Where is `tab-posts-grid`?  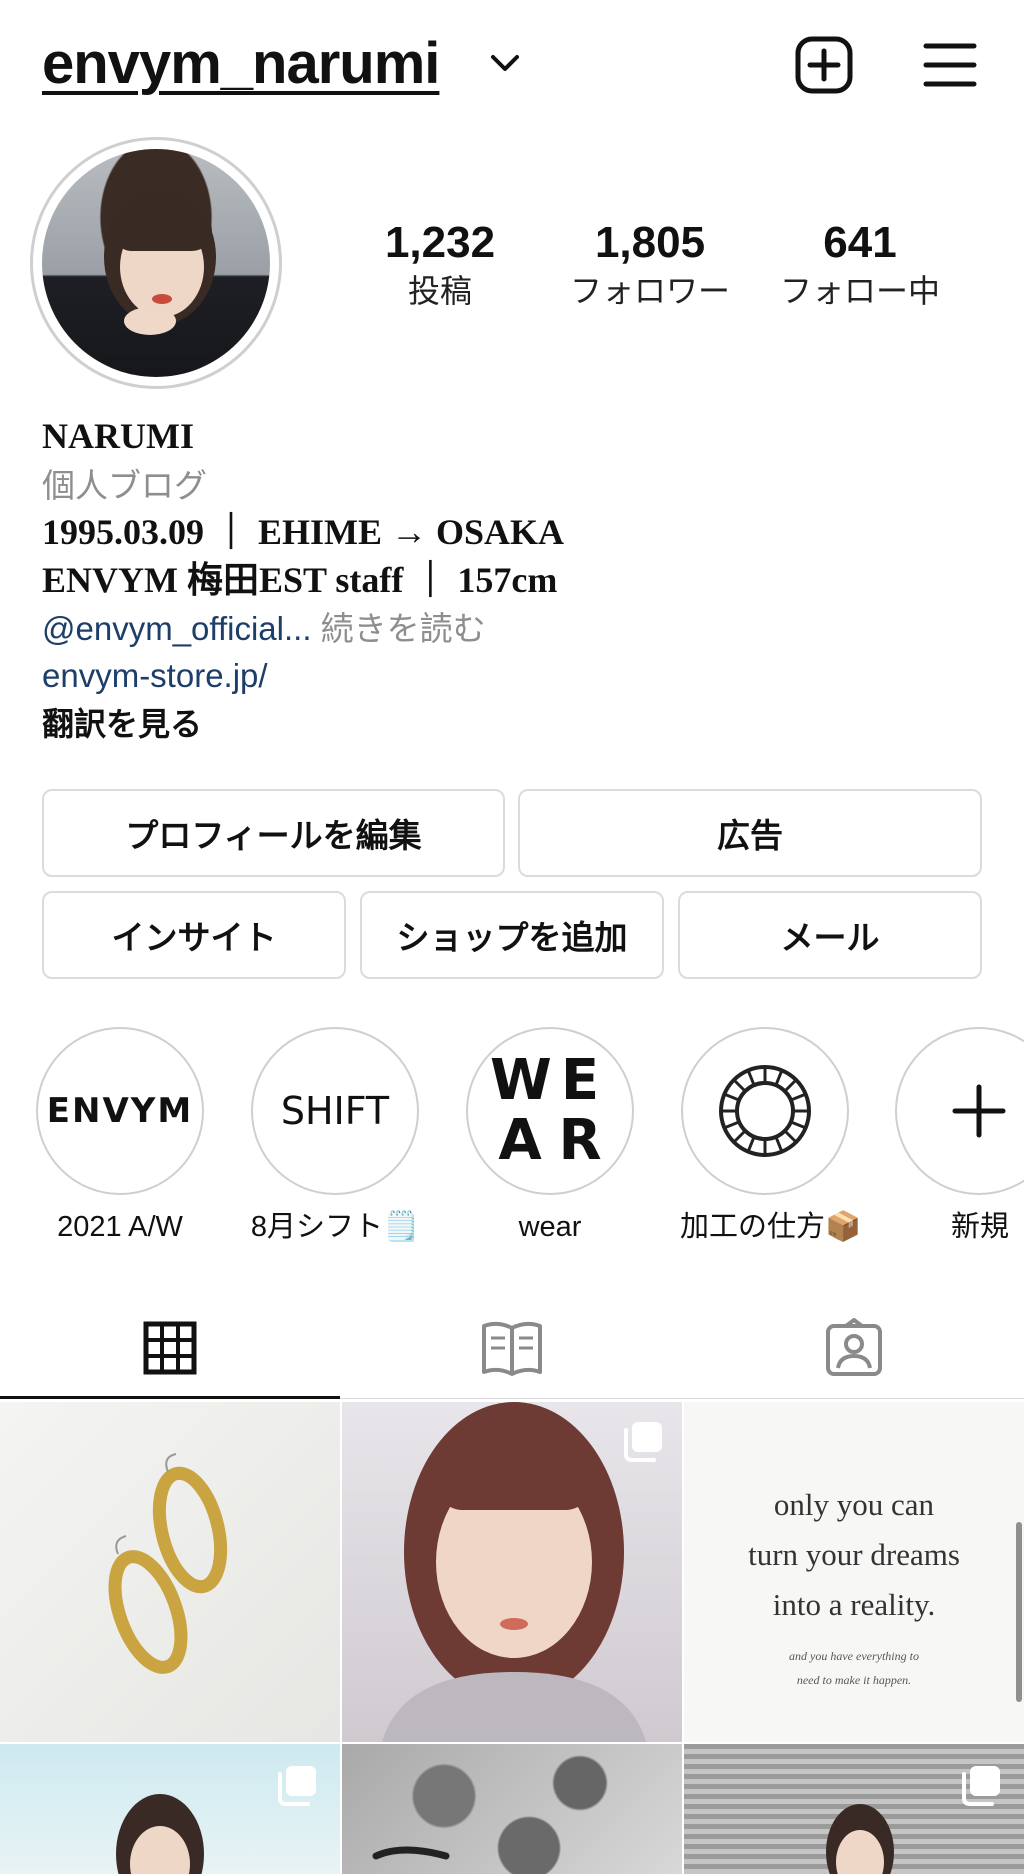
tab-posts-grid is located at coordinates (170, 1348).